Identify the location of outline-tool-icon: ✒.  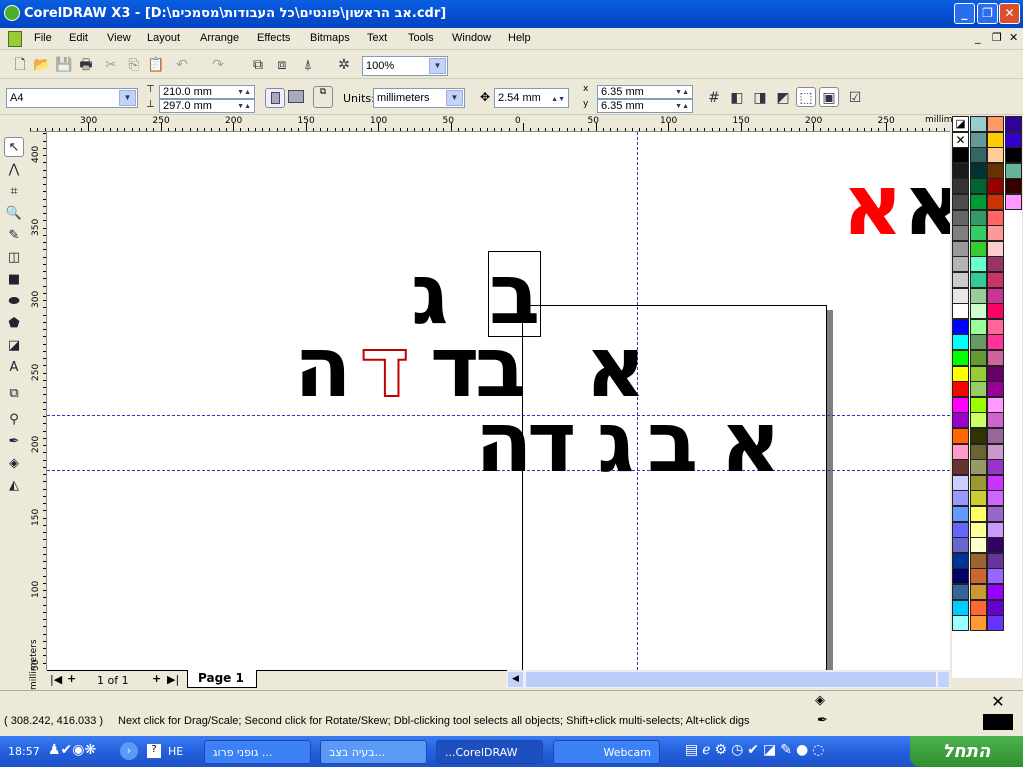
(14, 442).